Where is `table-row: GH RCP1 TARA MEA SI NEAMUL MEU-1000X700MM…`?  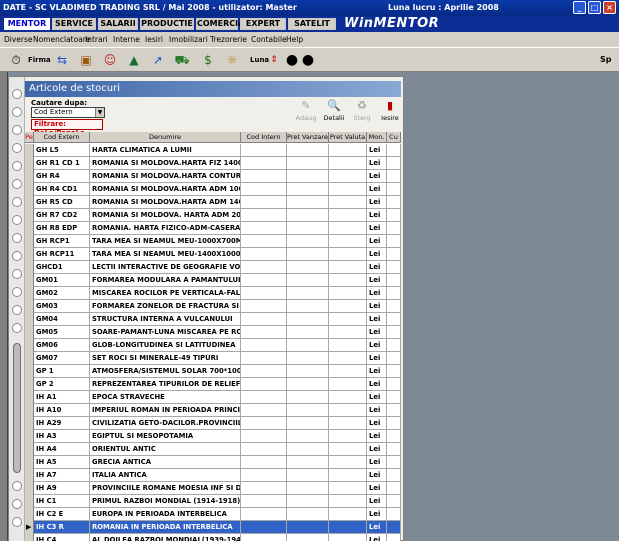
table-row: GH RCP1 TARA MEA SI NEAMUL MEU-1000X700MM… is located at coordinates (213, 241).